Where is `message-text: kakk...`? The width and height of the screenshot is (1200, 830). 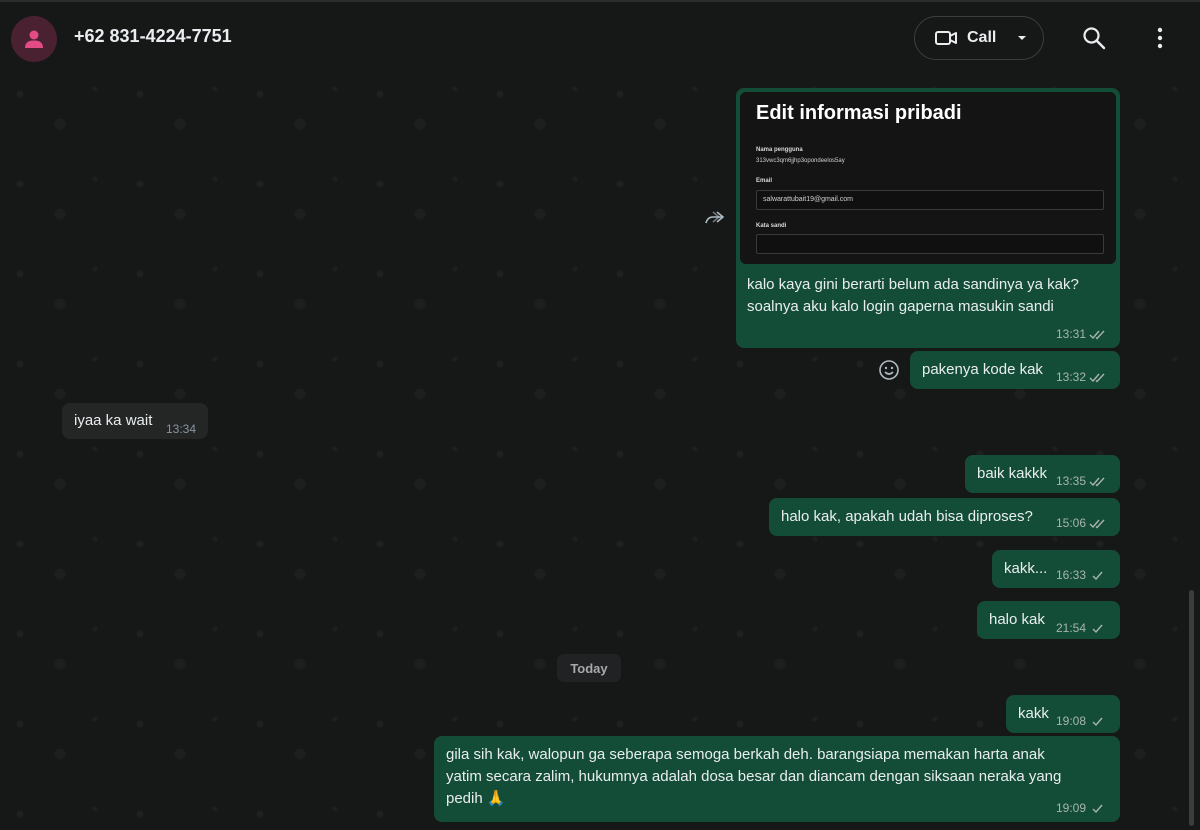 message-text: kakk... is located at coordinates (1026, 568).